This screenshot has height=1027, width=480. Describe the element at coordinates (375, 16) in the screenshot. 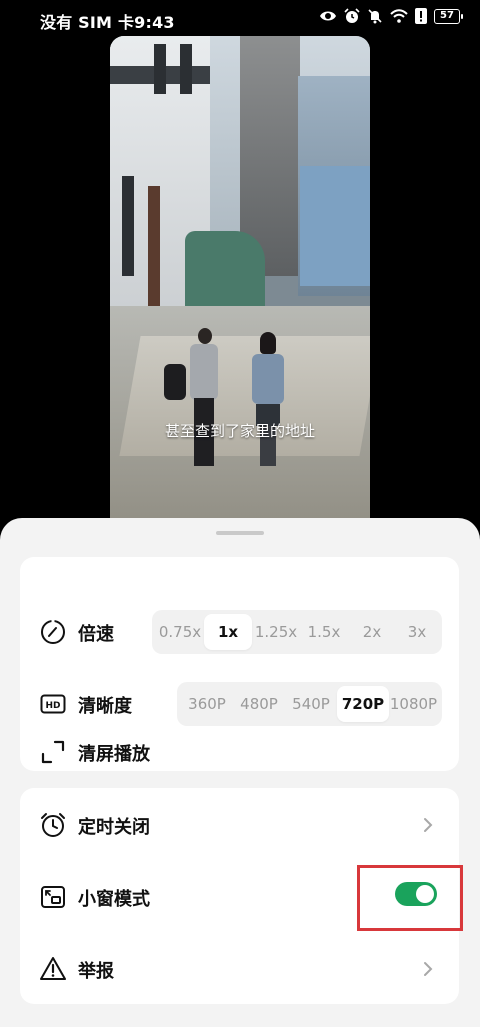

I see `mute-icon` at that location.